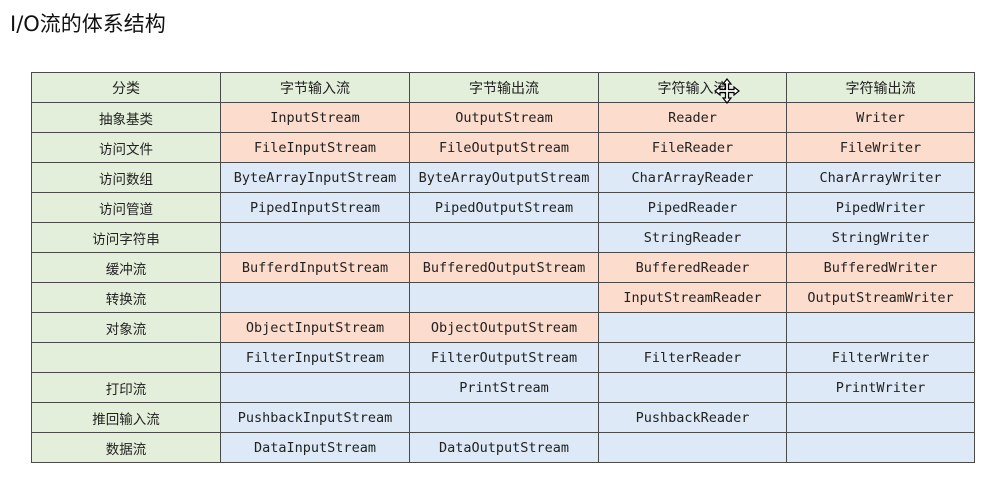  I want to click on cell-char-output: OutputStreamWriter, so click(880, 297).